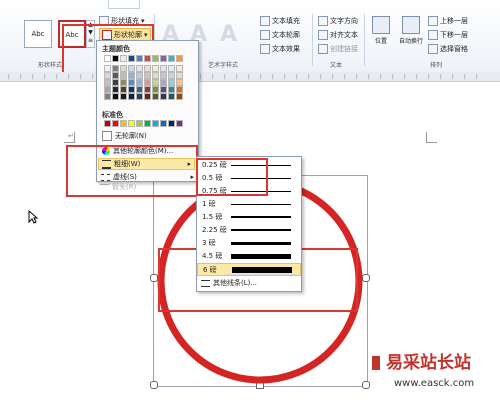 The image size is (500, 404). Describe the element at coordinates (280, 48) in the screenshot. I see `text-effects-button: 文本效果` at that location.